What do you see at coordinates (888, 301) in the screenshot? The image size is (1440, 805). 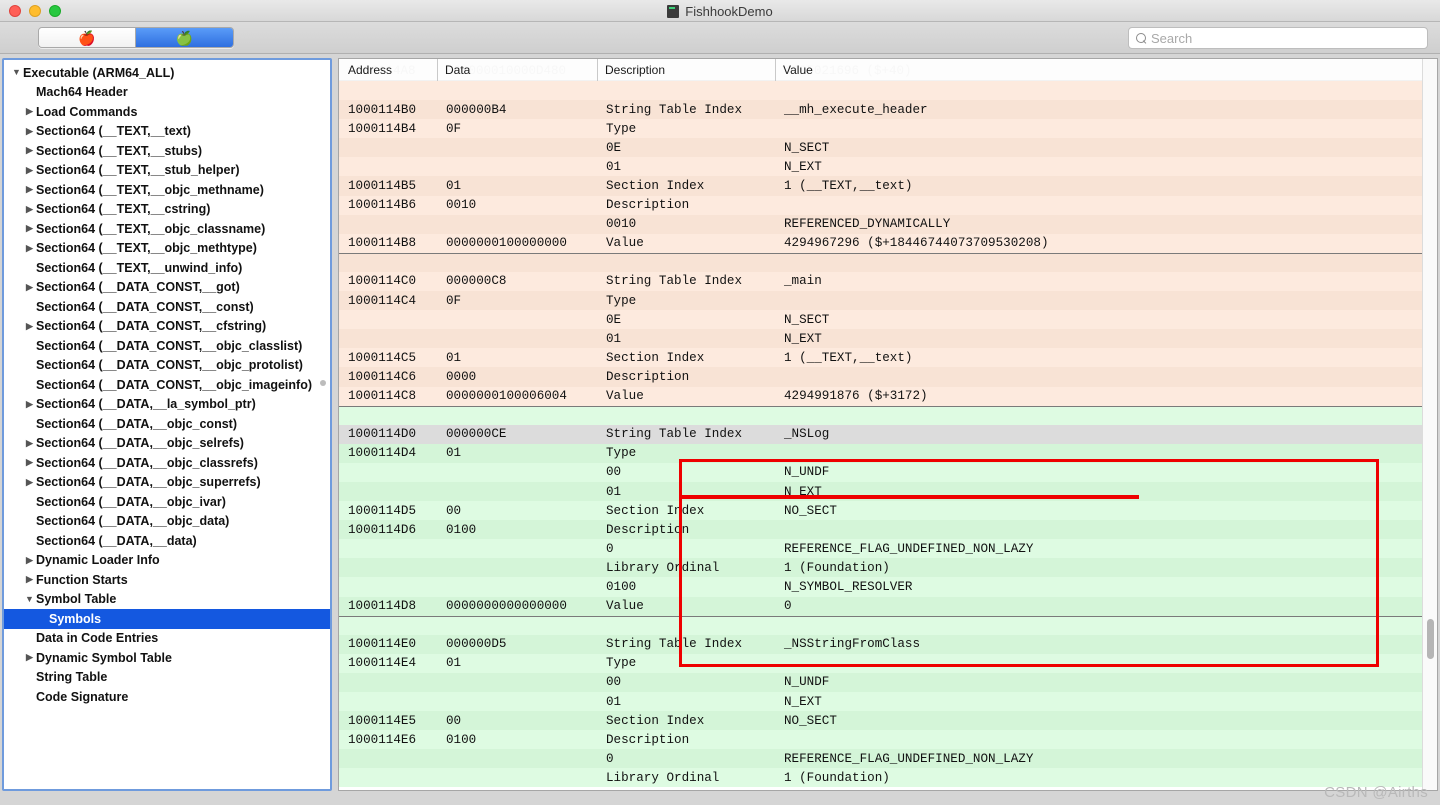 I see `table-row: 1000114C4 0F Type` at bounding box center [888, 301].